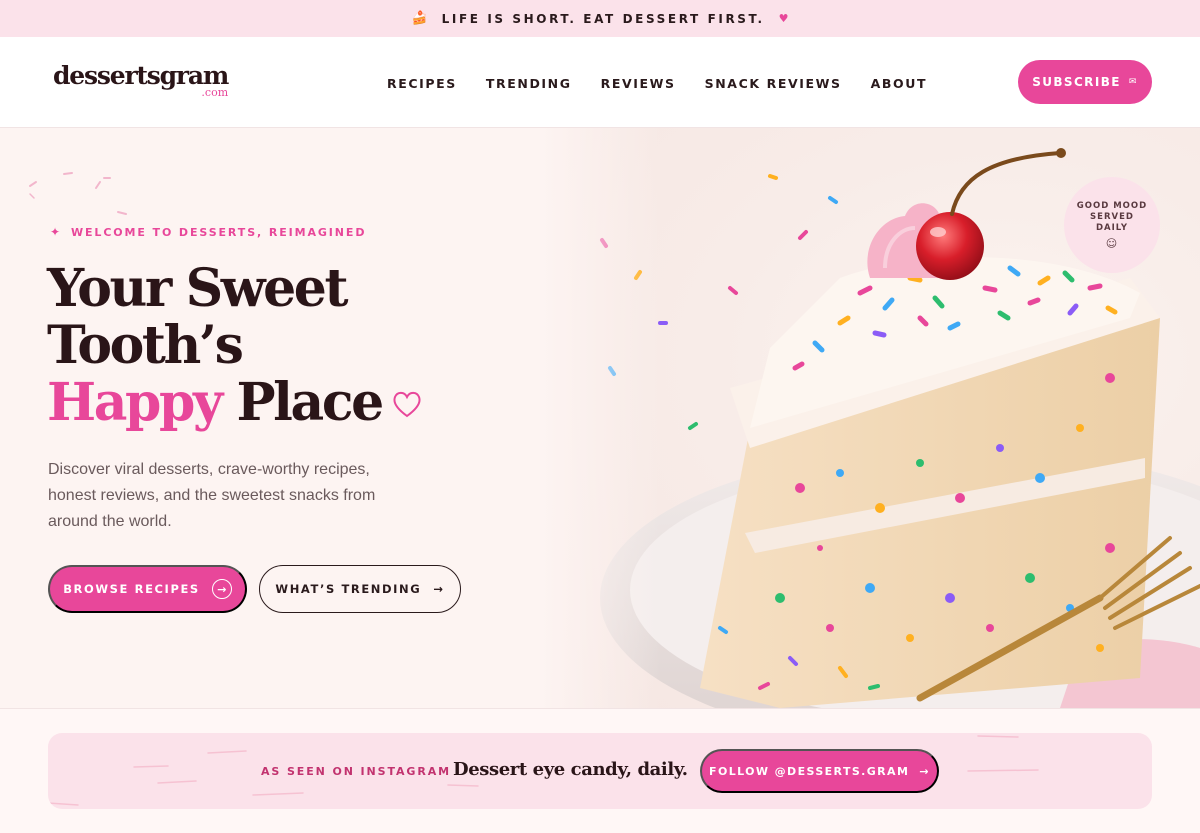 This screenshot has height=833, width=1200. What do you see at coordinates (1112, 217) in the screenshot?
I see `badge-line2: SERVED` at bounding box center [1112, 217].